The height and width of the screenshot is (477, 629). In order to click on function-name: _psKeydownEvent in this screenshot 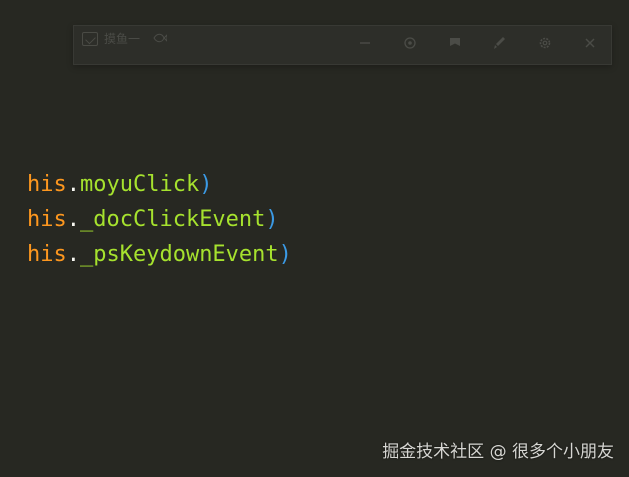, I will do `click(179, 254)`.